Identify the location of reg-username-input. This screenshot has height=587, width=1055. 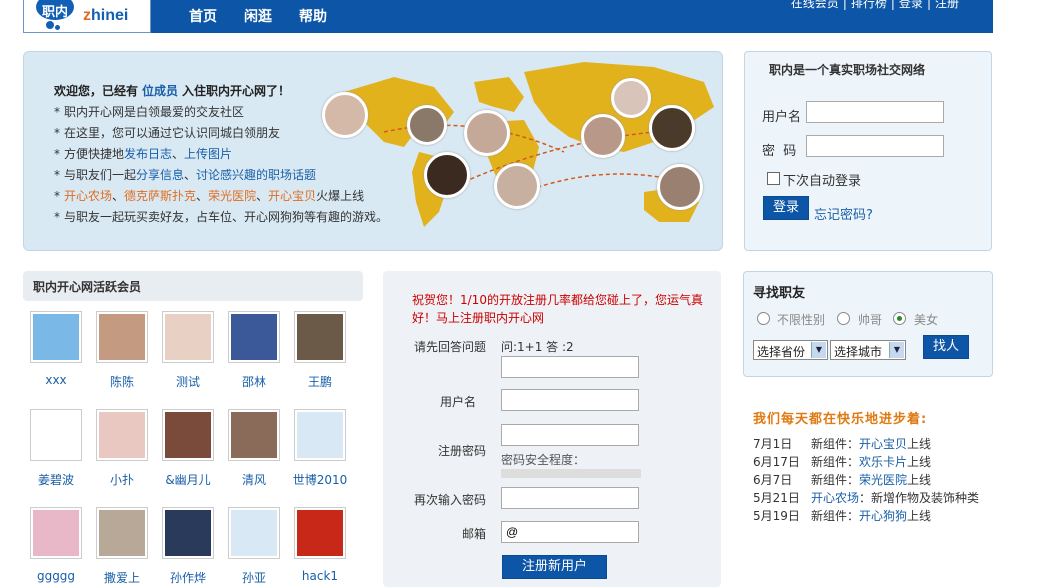
(570, 400).